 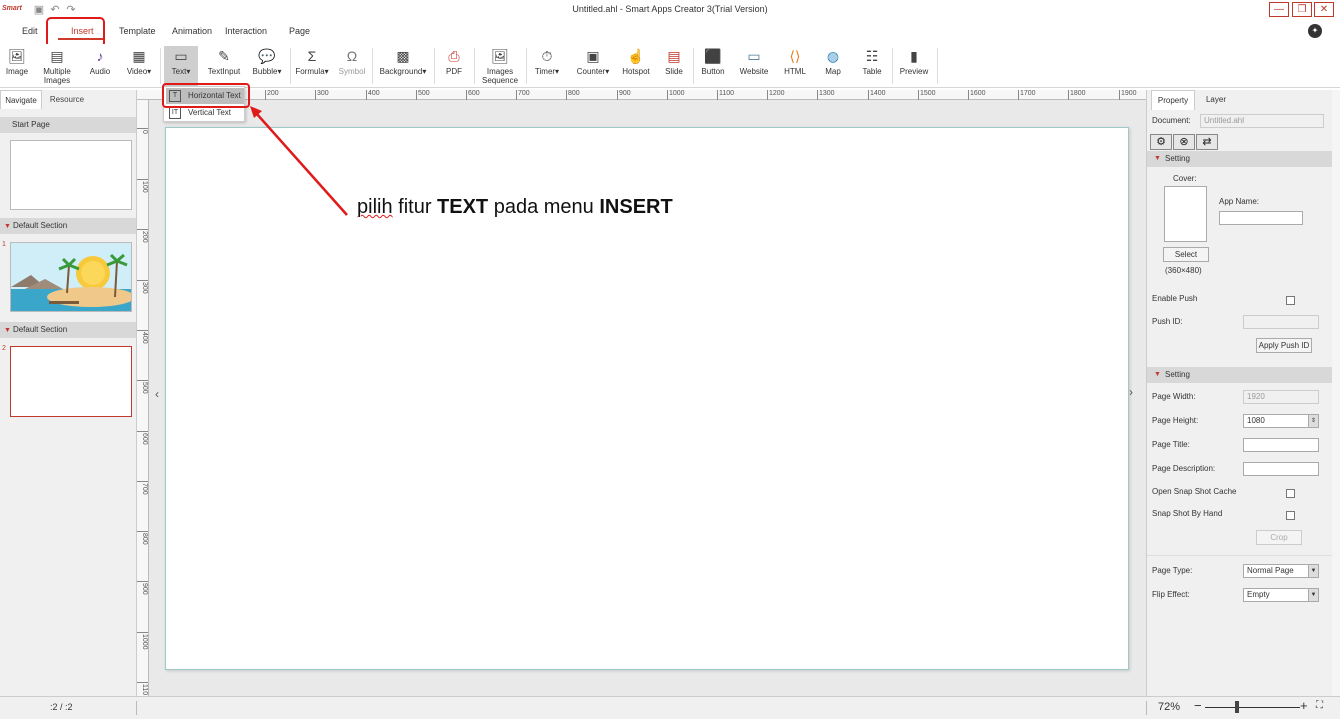 What do you see at coordinates (1319, 705) in the screenshot?
I see `fit-screen-icon: ⛶` at bounding box center [1319, 705].